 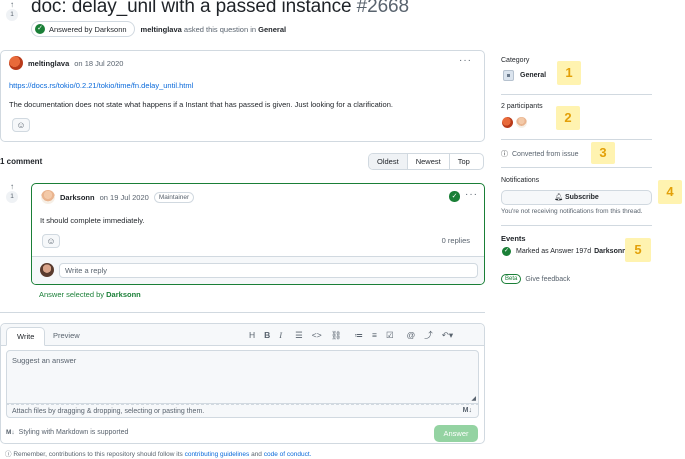 What do you see at coordinates (506, 251) in the screenshot?
I see `check-circle-icon: ✓` at bounding box center [506, 251].